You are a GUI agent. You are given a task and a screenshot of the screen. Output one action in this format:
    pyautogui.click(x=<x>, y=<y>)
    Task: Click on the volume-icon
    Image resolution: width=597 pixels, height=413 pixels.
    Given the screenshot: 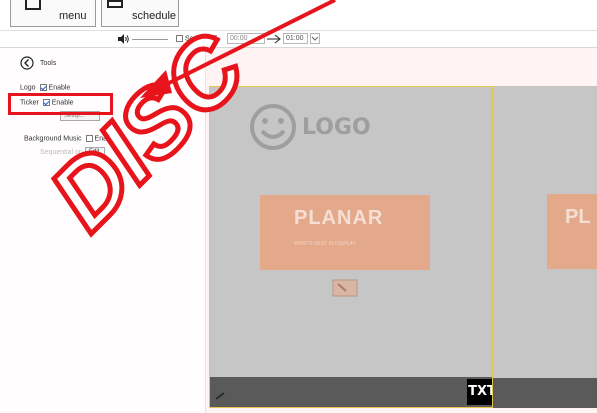 What is the action you would take?
    pyautogui.click(x=123, y=39)
    